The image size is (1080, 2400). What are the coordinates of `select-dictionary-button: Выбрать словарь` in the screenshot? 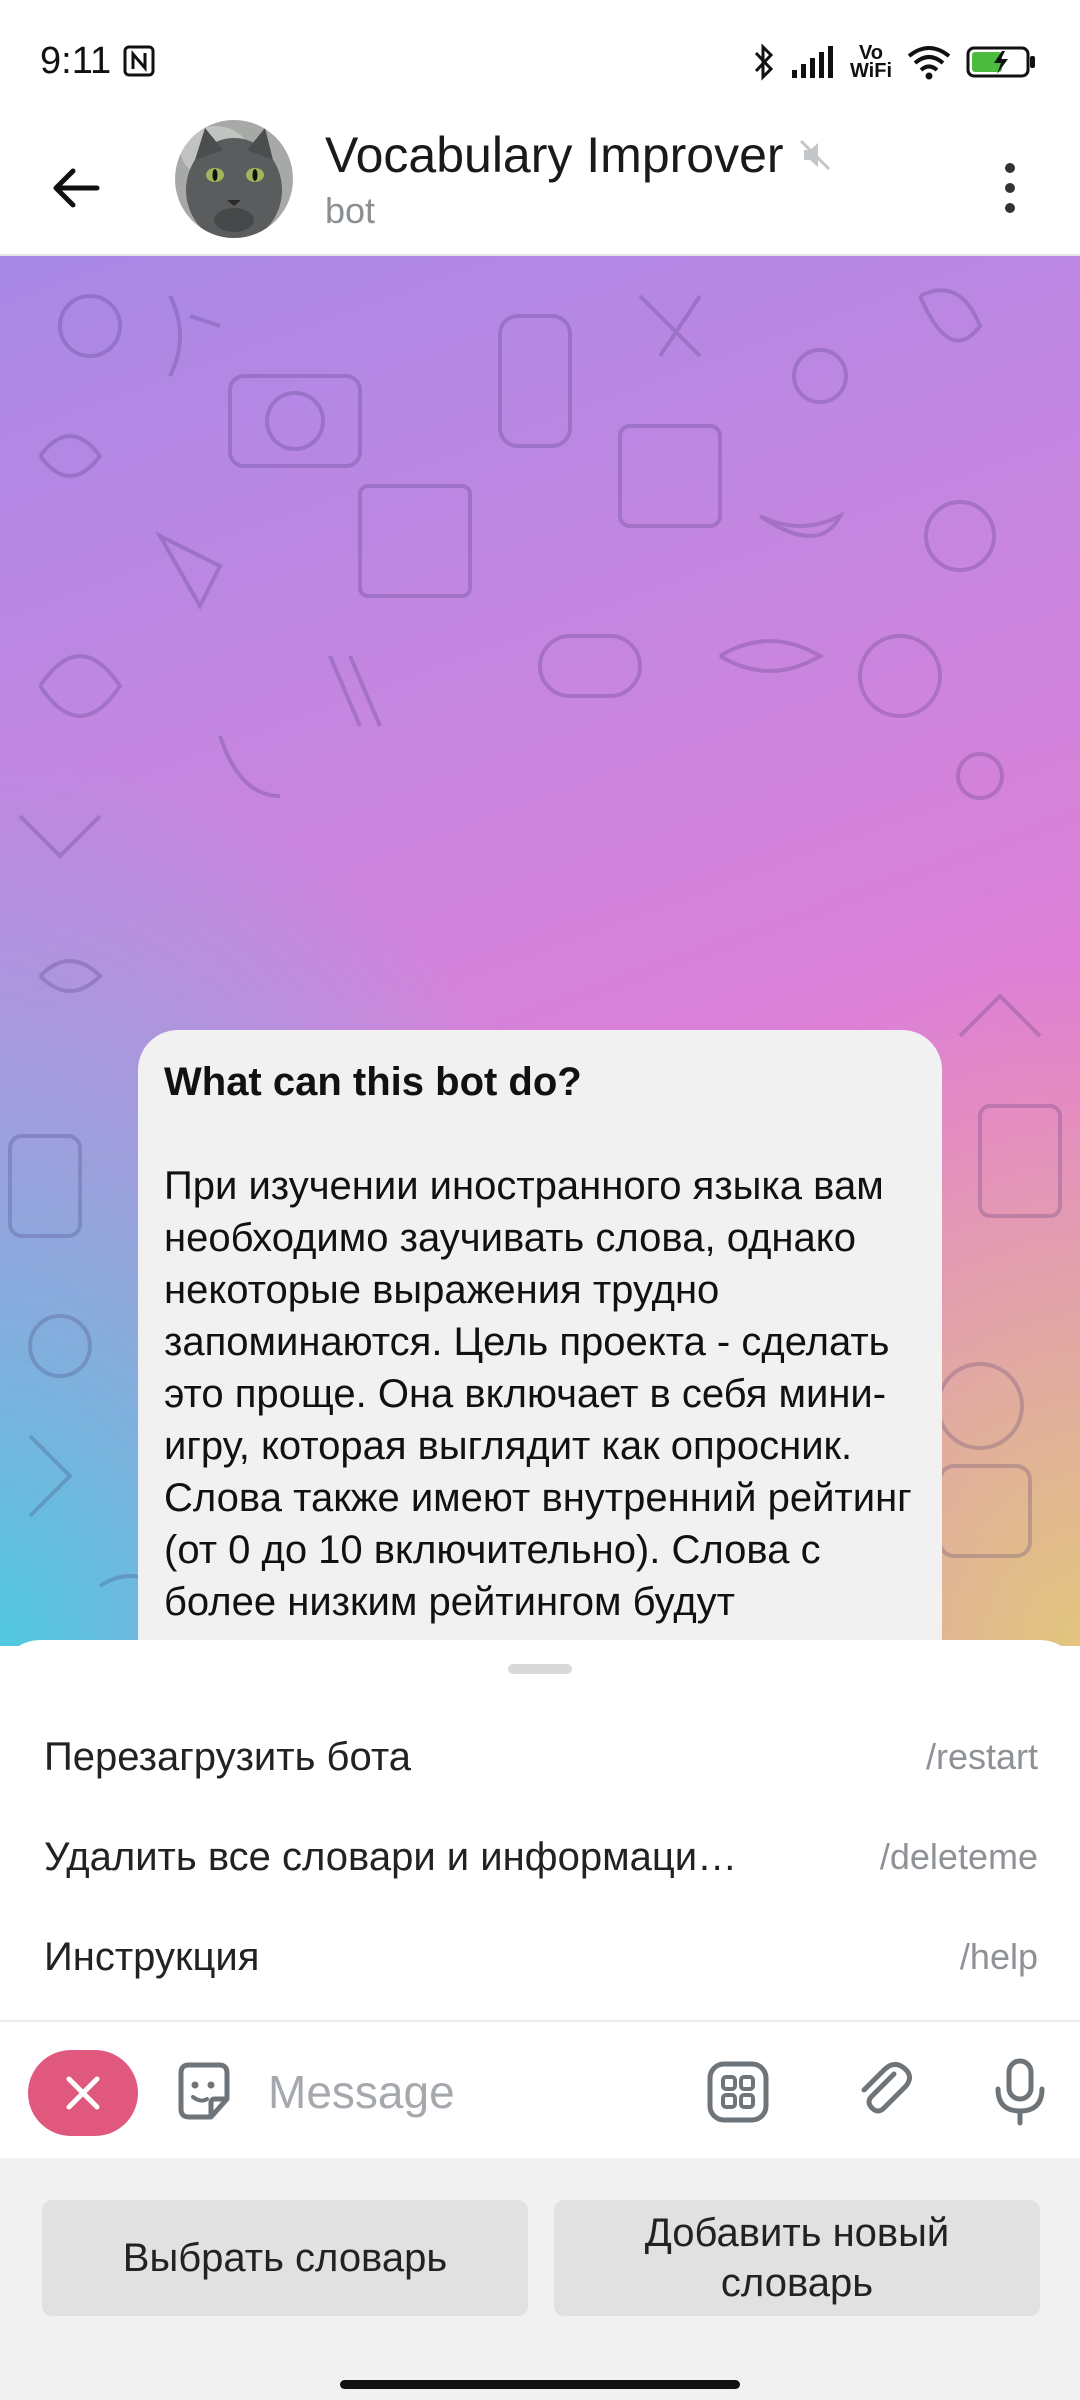 It's located at (285, 2258).